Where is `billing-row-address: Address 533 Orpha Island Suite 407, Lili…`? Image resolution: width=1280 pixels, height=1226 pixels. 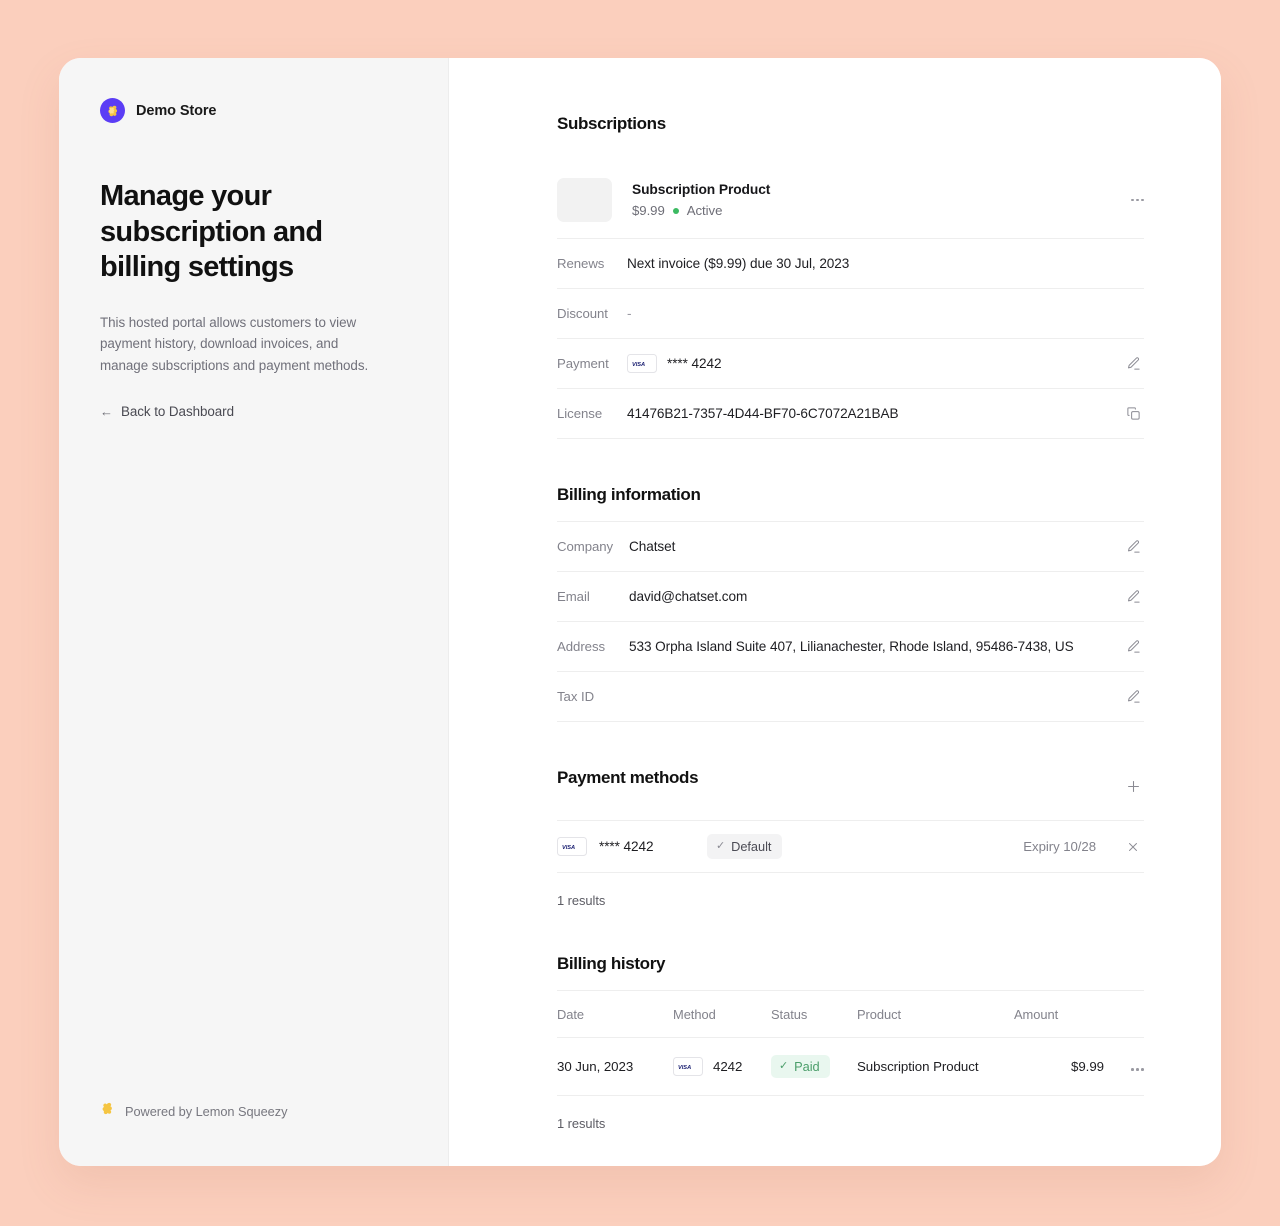 billing-row-address: Address 533 Orpha Island Suite 407, Lili… is located at coordinates (850, 647).